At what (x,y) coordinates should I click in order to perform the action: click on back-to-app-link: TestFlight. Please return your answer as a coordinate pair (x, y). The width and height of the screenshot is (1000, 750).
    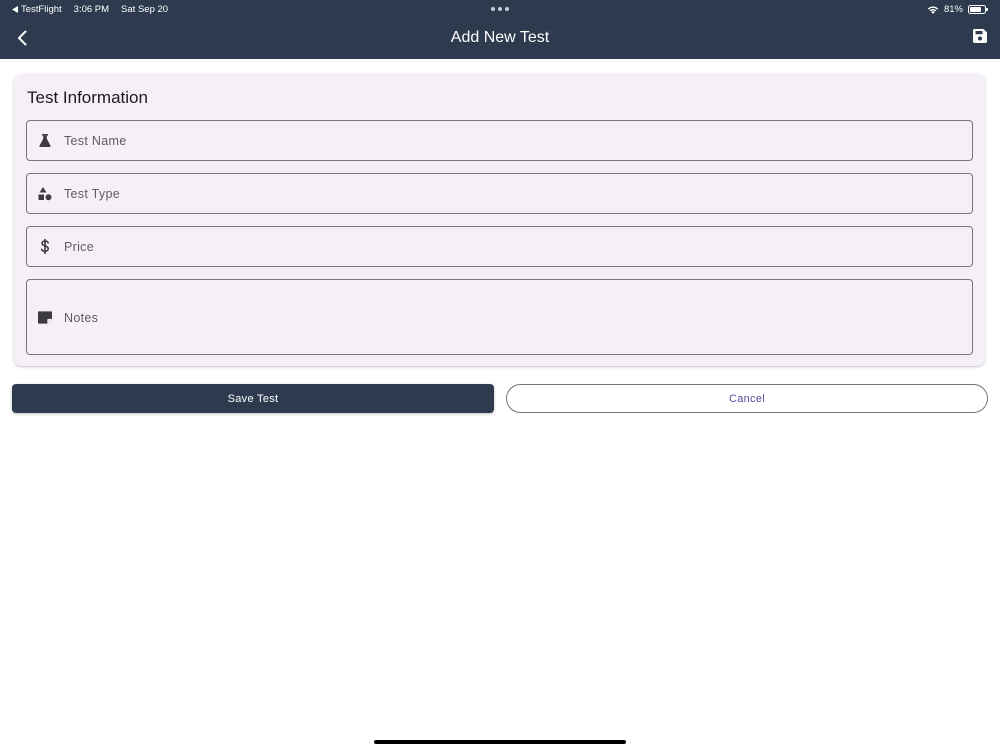
    Looking at the image, I should click on (37, 9).